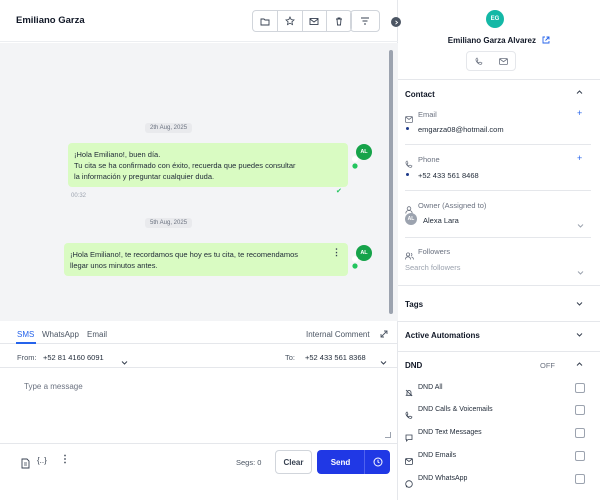 The height and width of the screenshot is (500, 600). I want to click on chevron-right-icon, so click(396, 22).